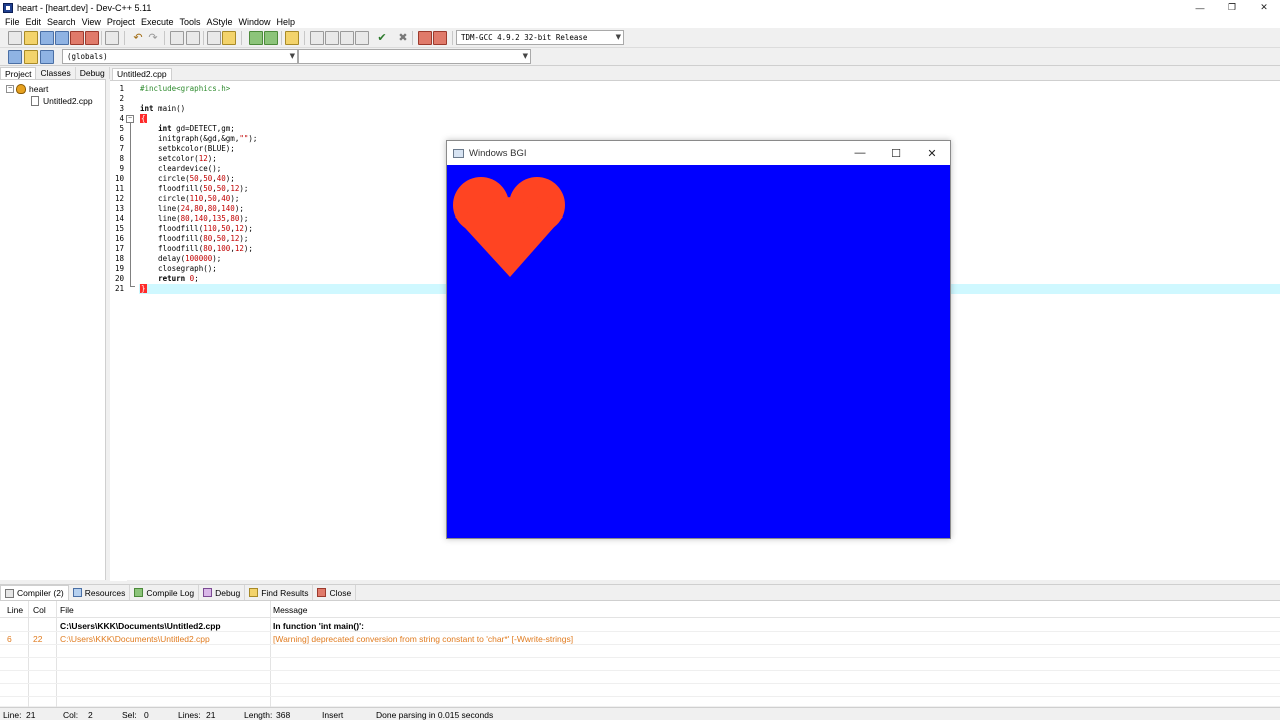  What do you see at coordinates (178, 268) in the screenshot?
I see `code-line: closegraph();` at bounding box center [178, 268].